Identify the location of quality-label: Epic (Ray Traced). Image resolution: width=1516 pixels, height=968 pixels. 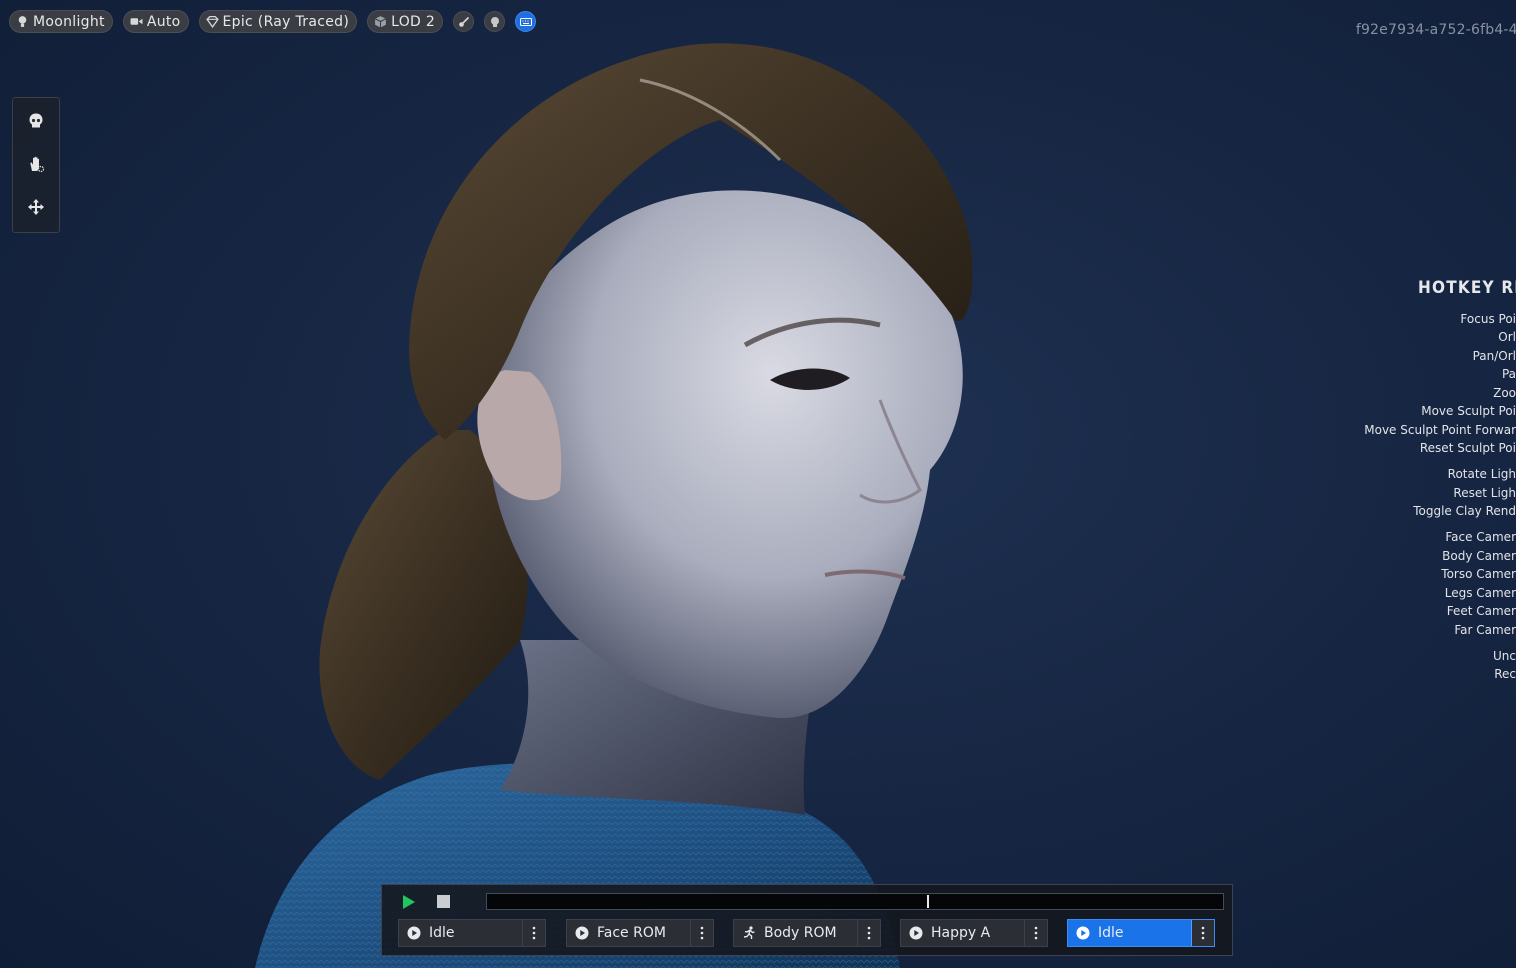
(286, 21).